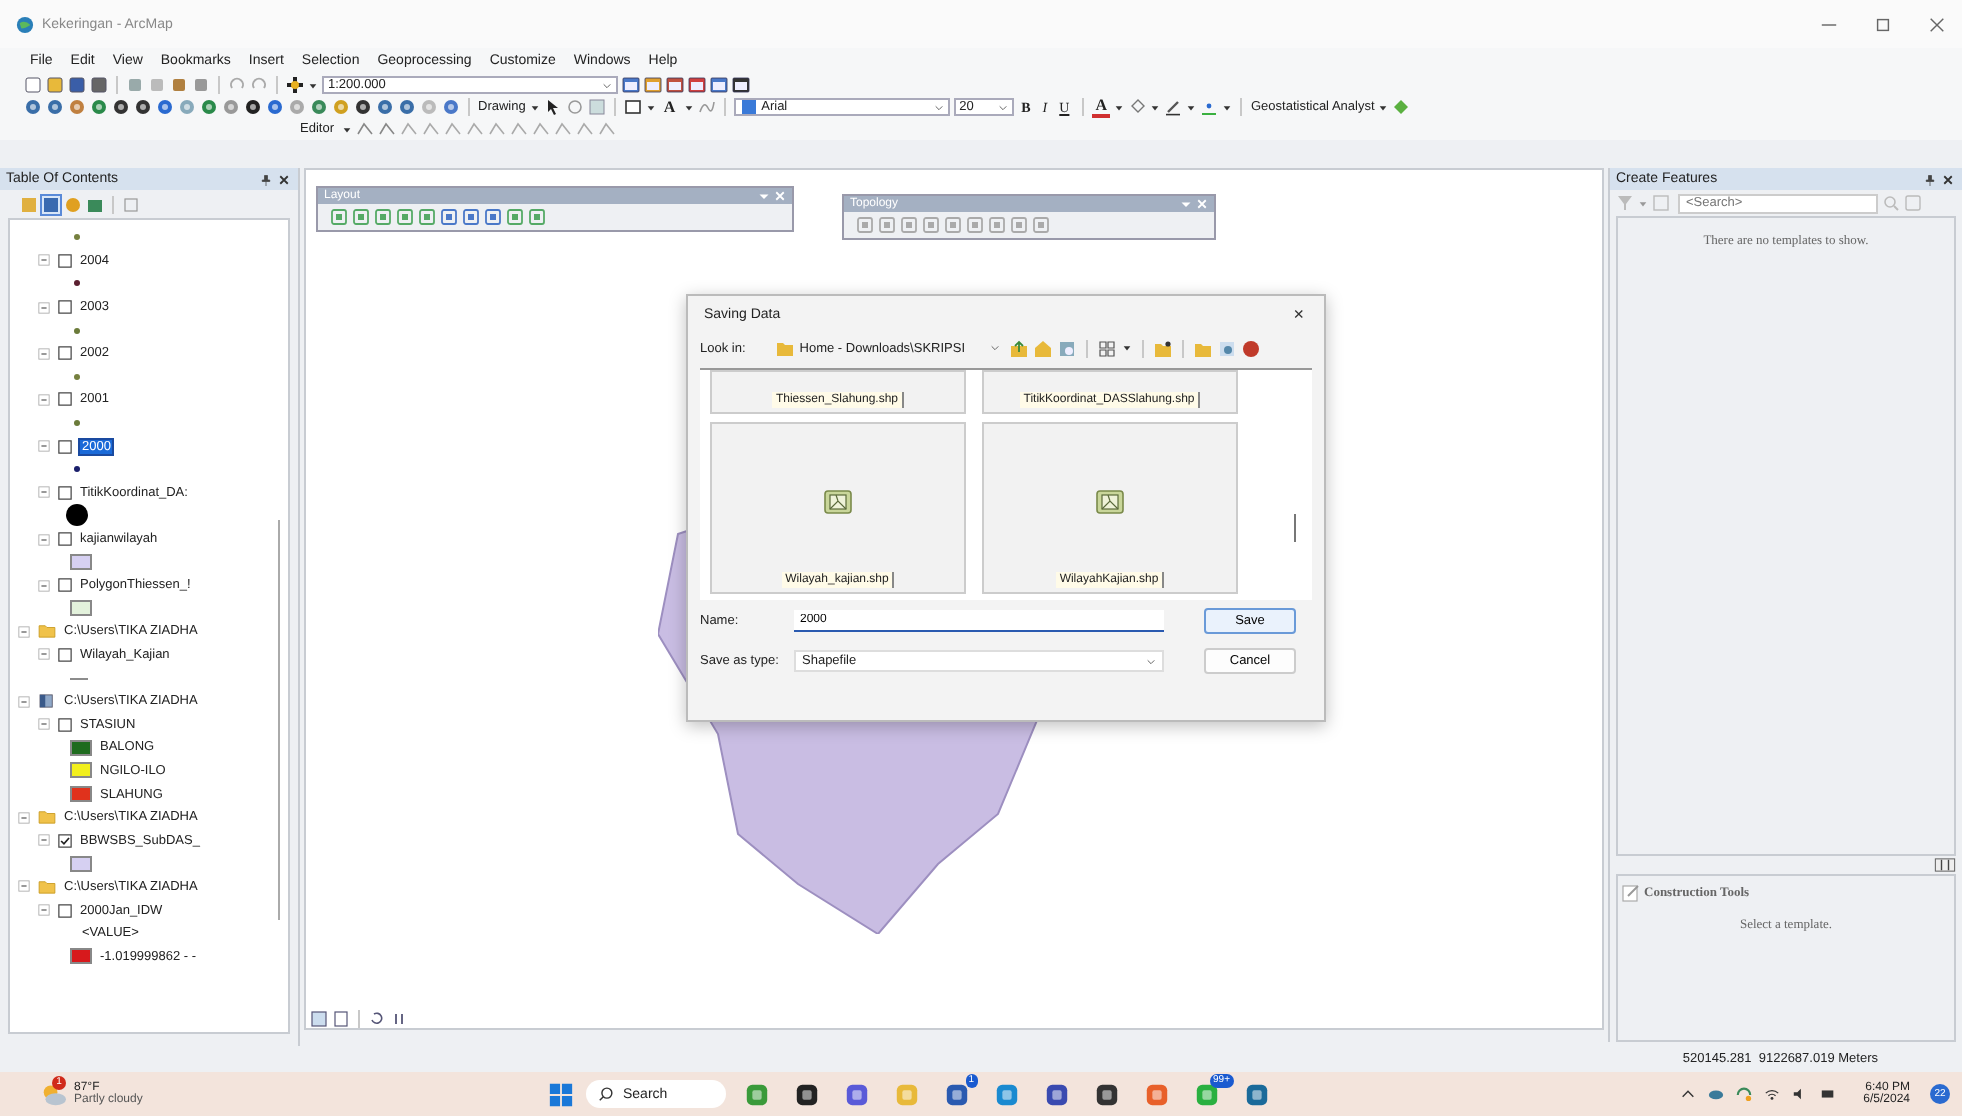 The height and width of the screenshot is (1116, 1962). I want to click on restore-icon, so click(1883, 24).